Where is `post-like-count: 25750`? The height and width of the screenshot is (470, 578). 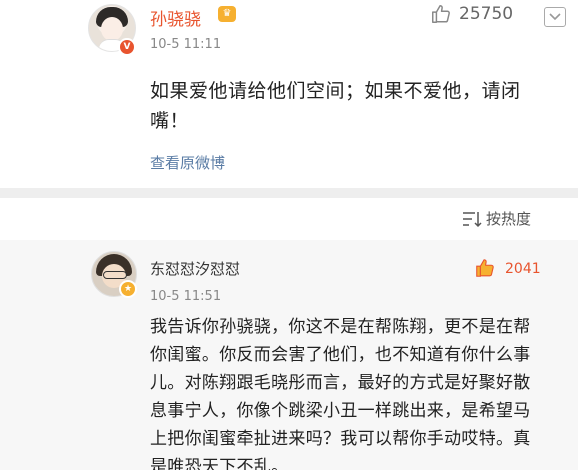
post-like-count: 25750 is located at coordinates (486, 14).